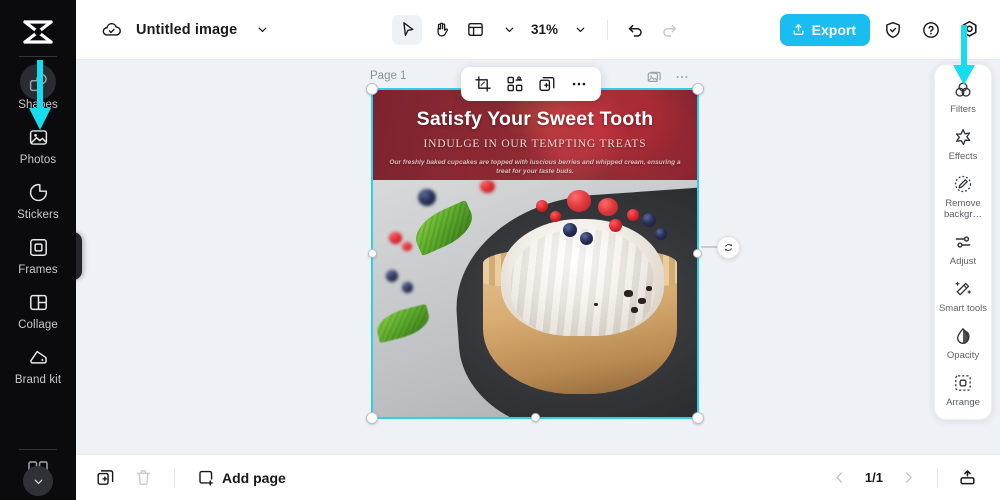 The height and width of the screenshot is (500, 1000). I want to click on rail-divider-bottom, so click(38, 449).